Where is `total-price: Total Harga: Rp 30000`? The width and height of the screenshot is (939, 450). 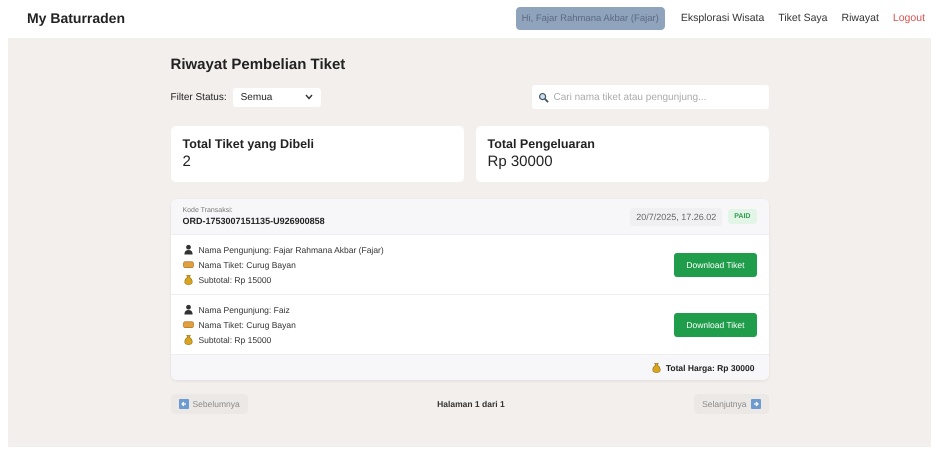 total-price: Total Harga: Rp 30000 is located at coordinates (710, 367).